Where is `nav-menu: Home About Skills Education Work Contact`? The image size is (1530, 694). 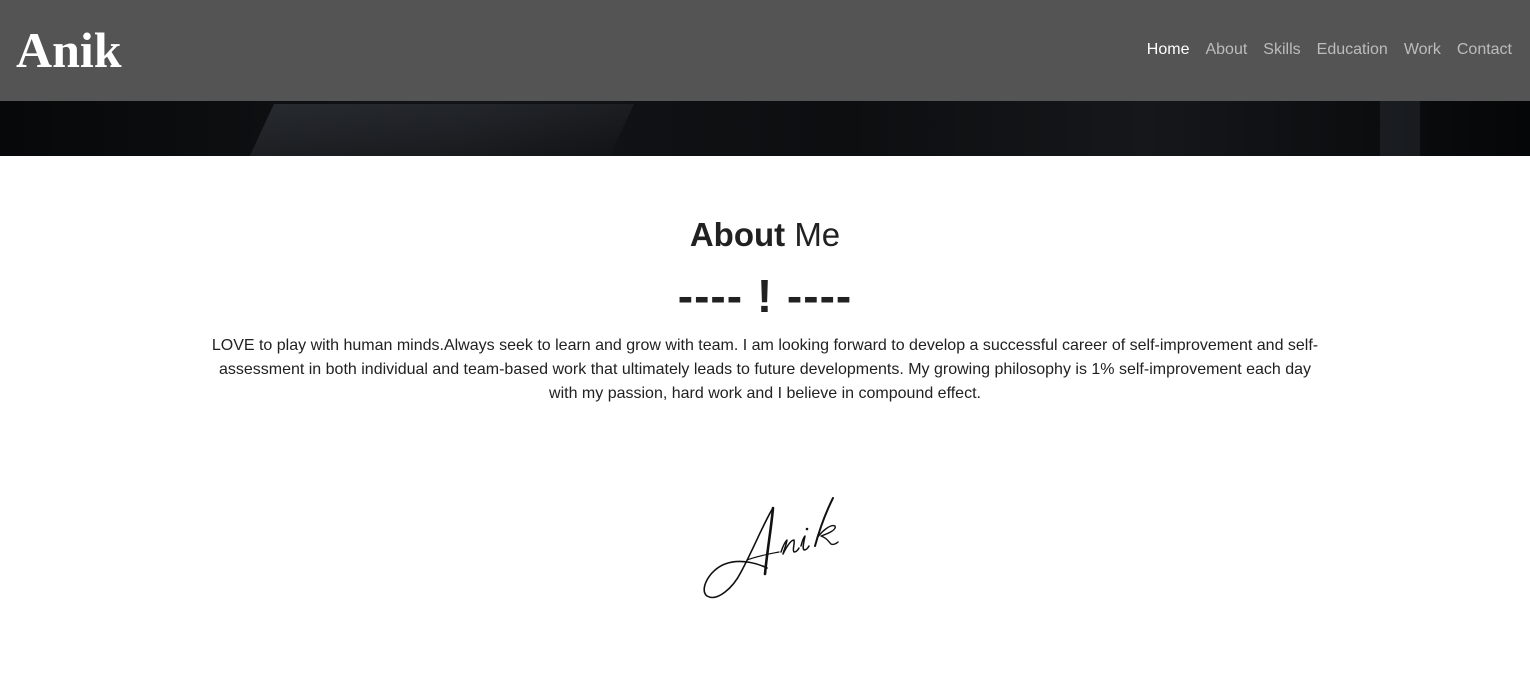 nav-menu: Home About Skills Education Work Contact is located at coordinates (1329, 50).